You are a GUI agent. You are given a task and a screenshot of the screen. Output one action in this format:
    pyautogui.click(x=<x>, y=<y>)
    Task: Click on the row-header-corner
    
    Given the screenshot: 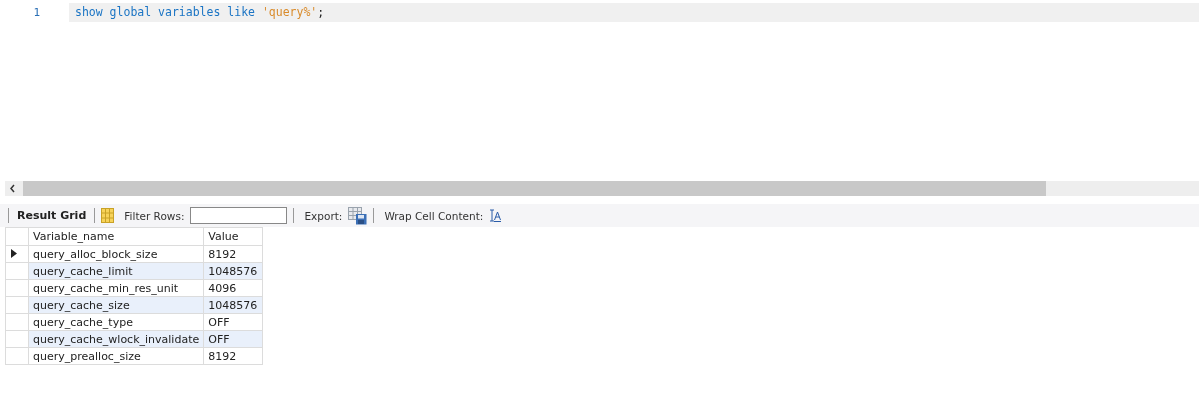 What is the action you would take?
    pyautogui.click(x=17, y=236)
    